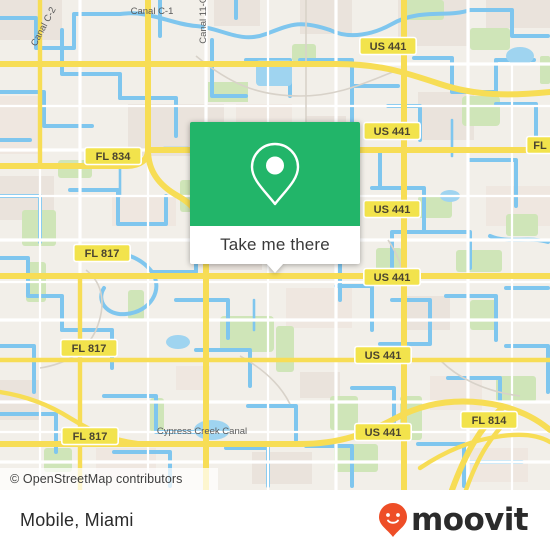 This screenshot has height=550, width=550. I want to click on highway-shield-label: FL 834, so click(114, 157).